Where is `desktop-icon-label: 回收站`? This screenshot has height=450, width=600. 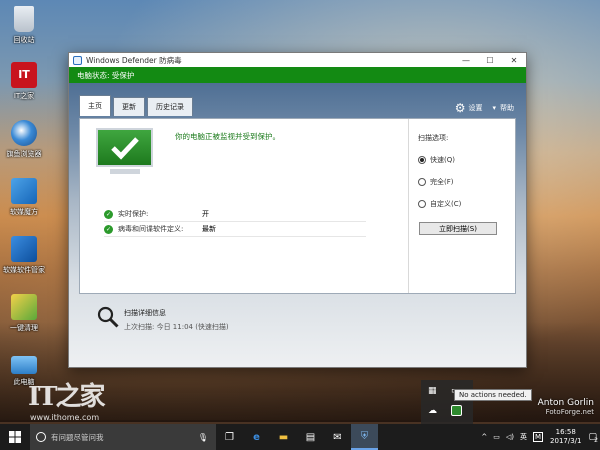 desktop-icon-label: 回收站 is located at coordinates (24, 40).